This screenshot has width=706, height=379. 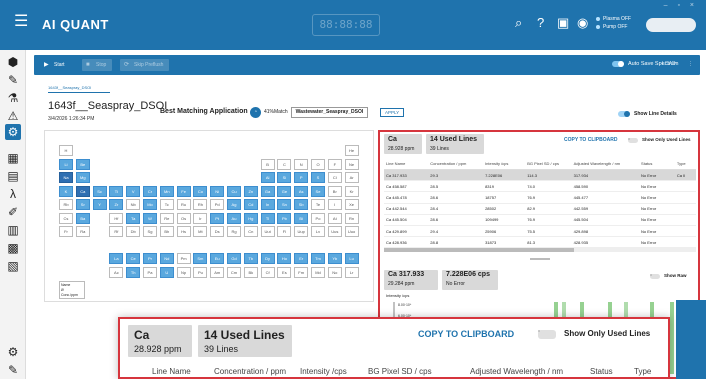 I want to click on element-cell-rn: Rn, so click(x=351, y=218).